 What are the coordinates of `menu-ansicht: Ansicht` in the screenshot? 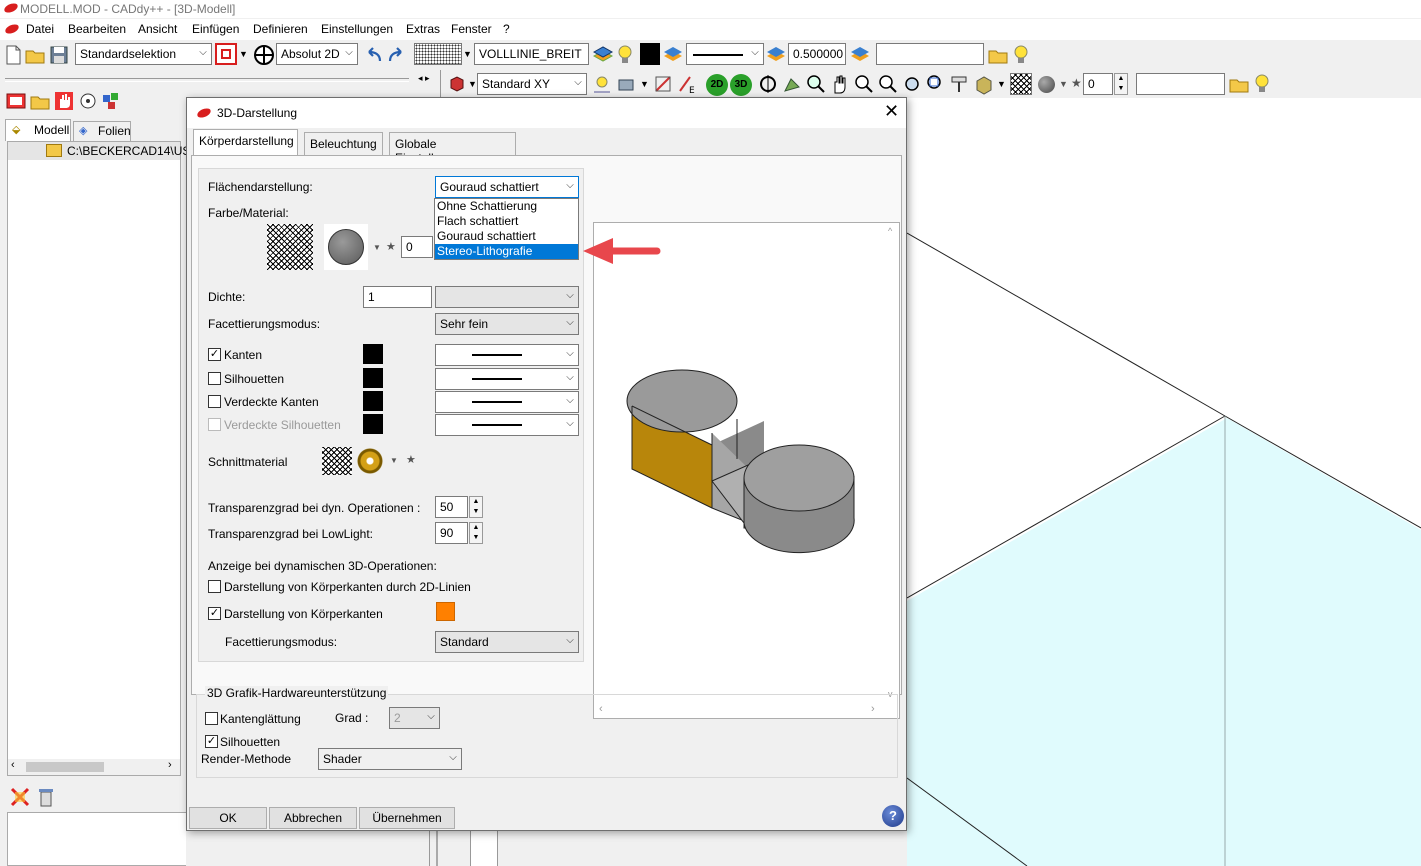 It's located at (157, 29).